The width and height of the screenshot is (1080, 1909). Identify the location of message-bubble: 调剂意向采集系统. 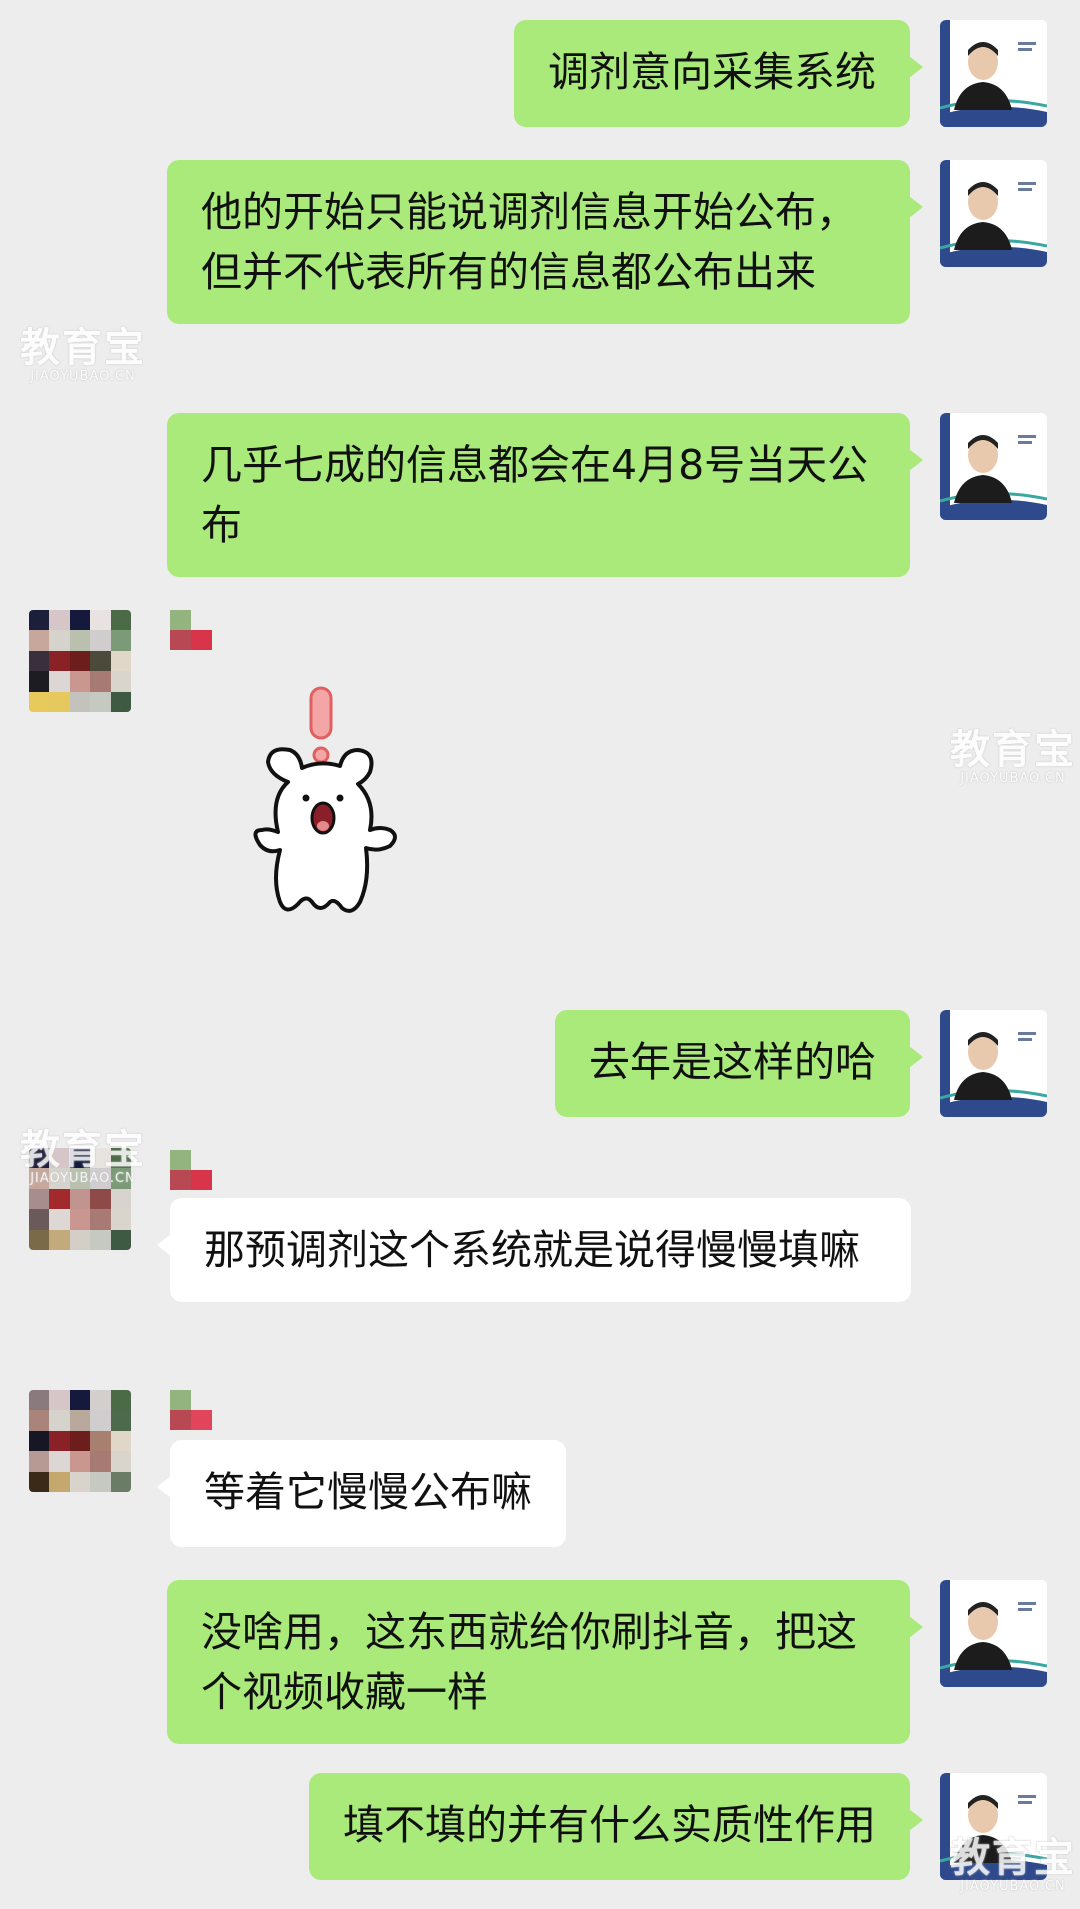
(718, 73).